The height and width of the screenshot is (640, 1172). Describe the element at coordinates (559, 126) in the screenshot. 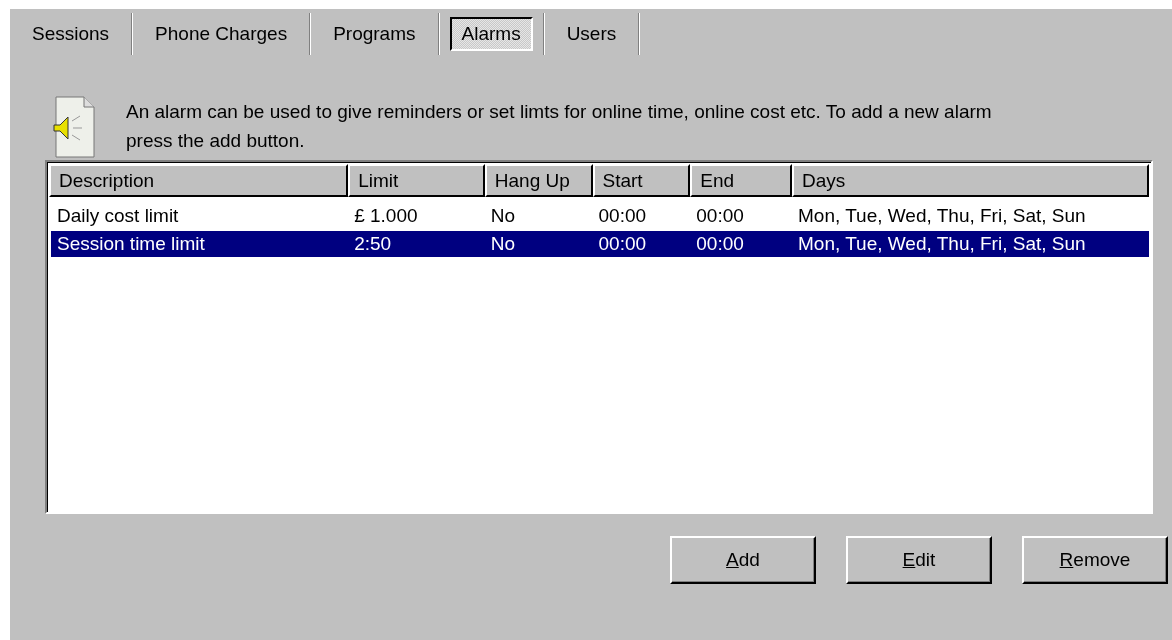

I see `intro-text: An alarm can be used to give reminders or set limts for online time, online cost etc. To add a new alarm press the add button.` at that location.